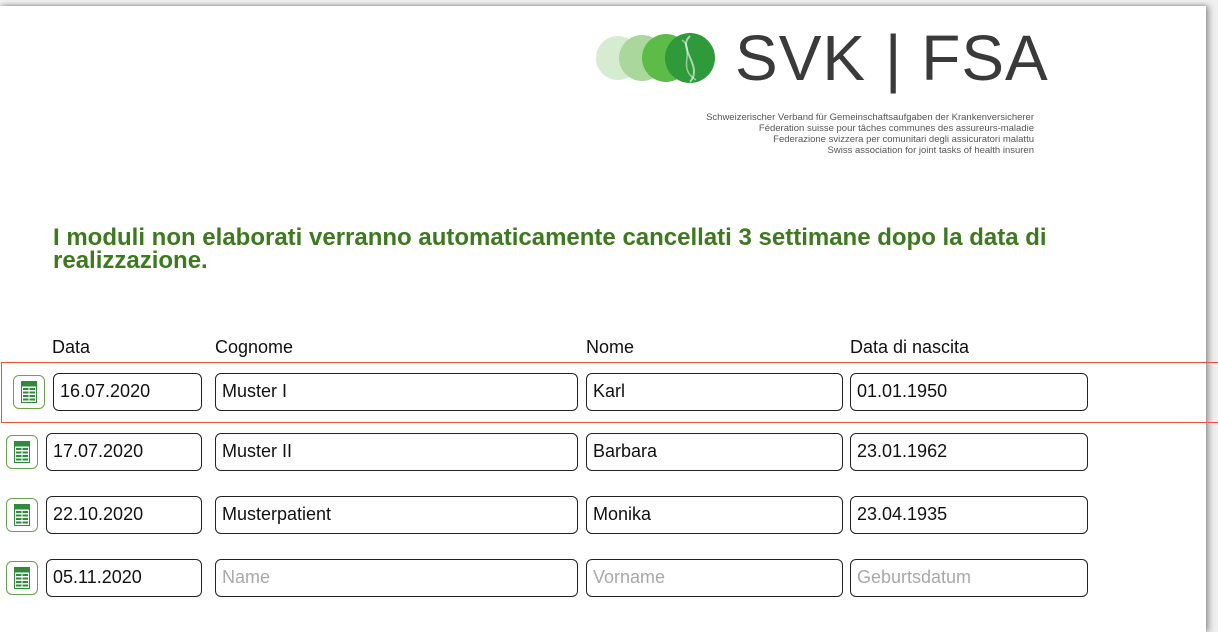  What do you see at coordinates (124, 578) in the screenshot?
I see `date-field: 05.11.2020` at bounding box center [124, 578].